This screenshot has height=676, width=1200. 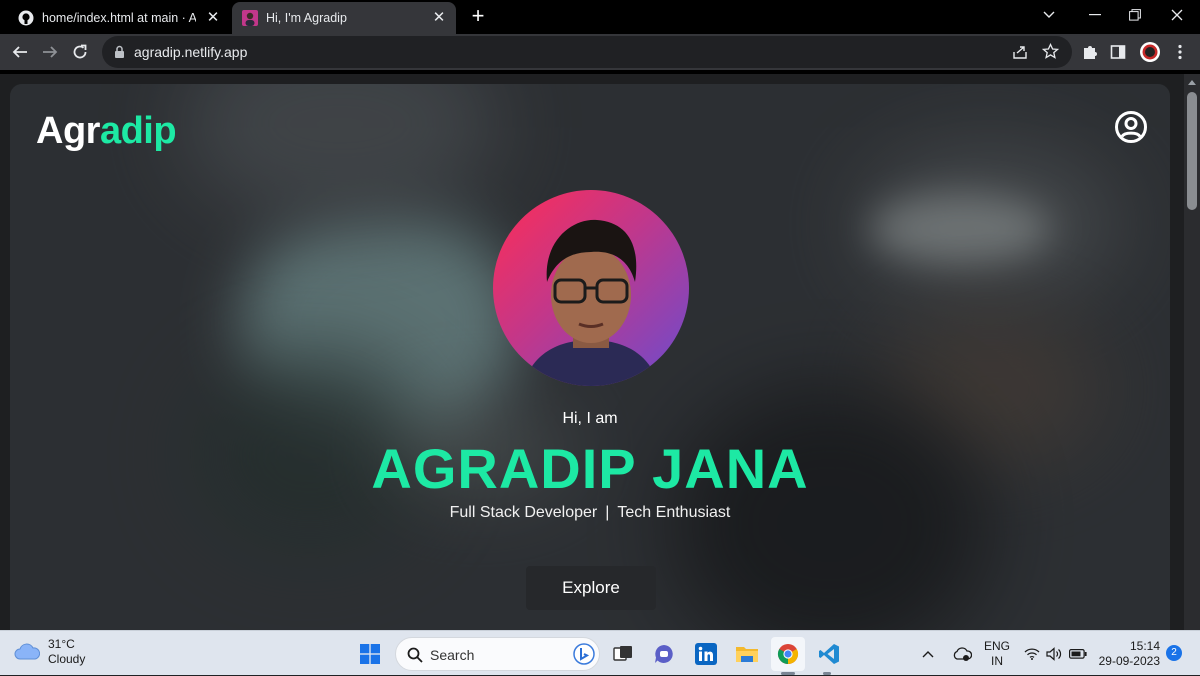 I want to click on task-view-button, so click(x=623, y=654).